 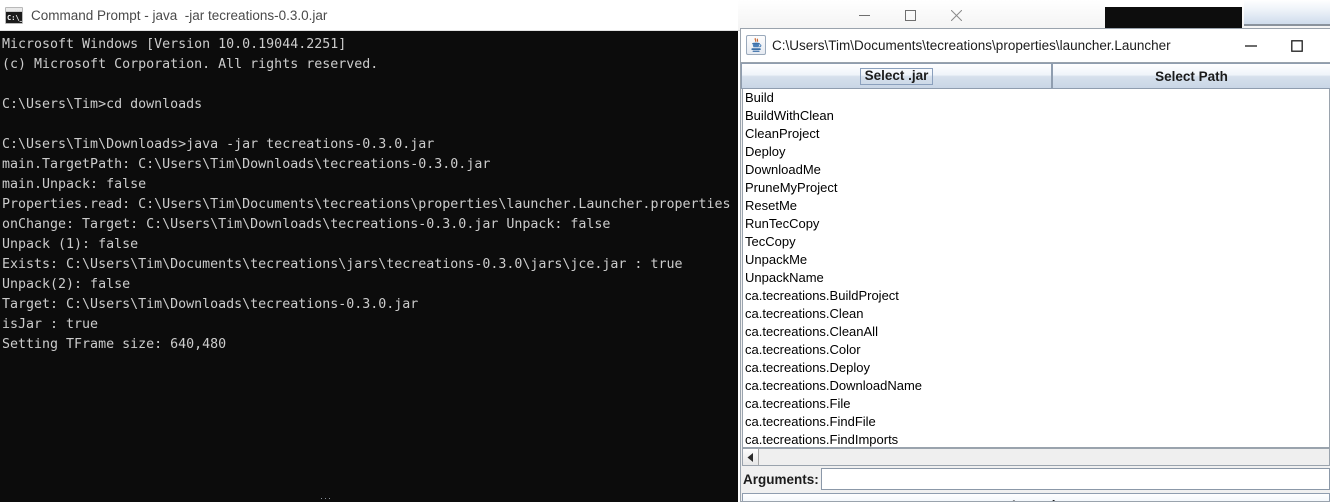 What do you see at coordinates (102, 104) in the screenshot?
I see `console-line: C:\Users\Tim>cd downloads` at bounding box center [102, 104].